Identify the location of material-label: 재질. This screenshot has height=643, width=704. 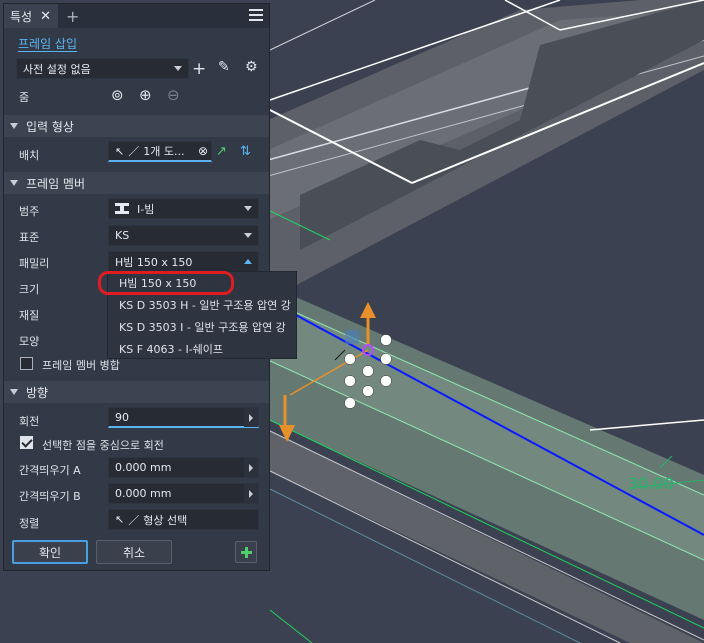
(29, 315).